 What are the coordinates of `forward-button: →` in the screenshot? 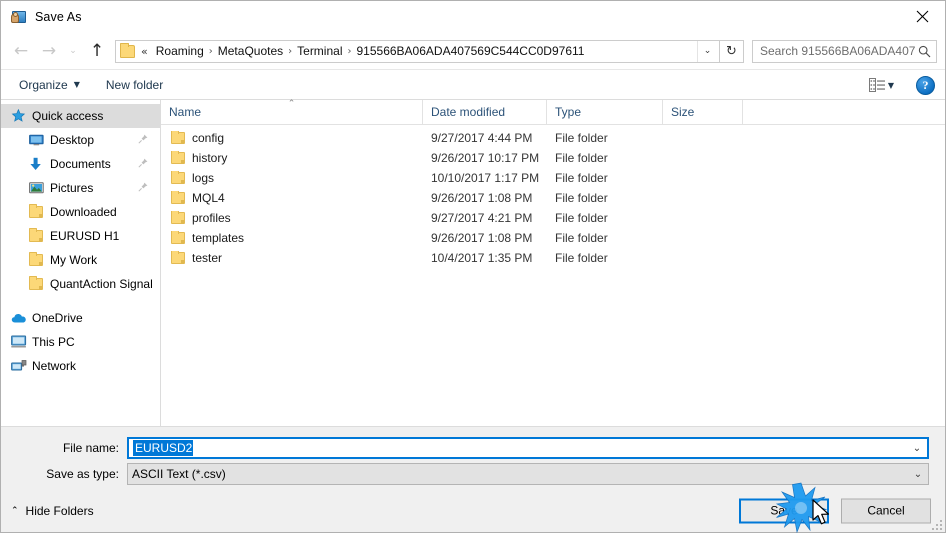 It's located at (49, 51).